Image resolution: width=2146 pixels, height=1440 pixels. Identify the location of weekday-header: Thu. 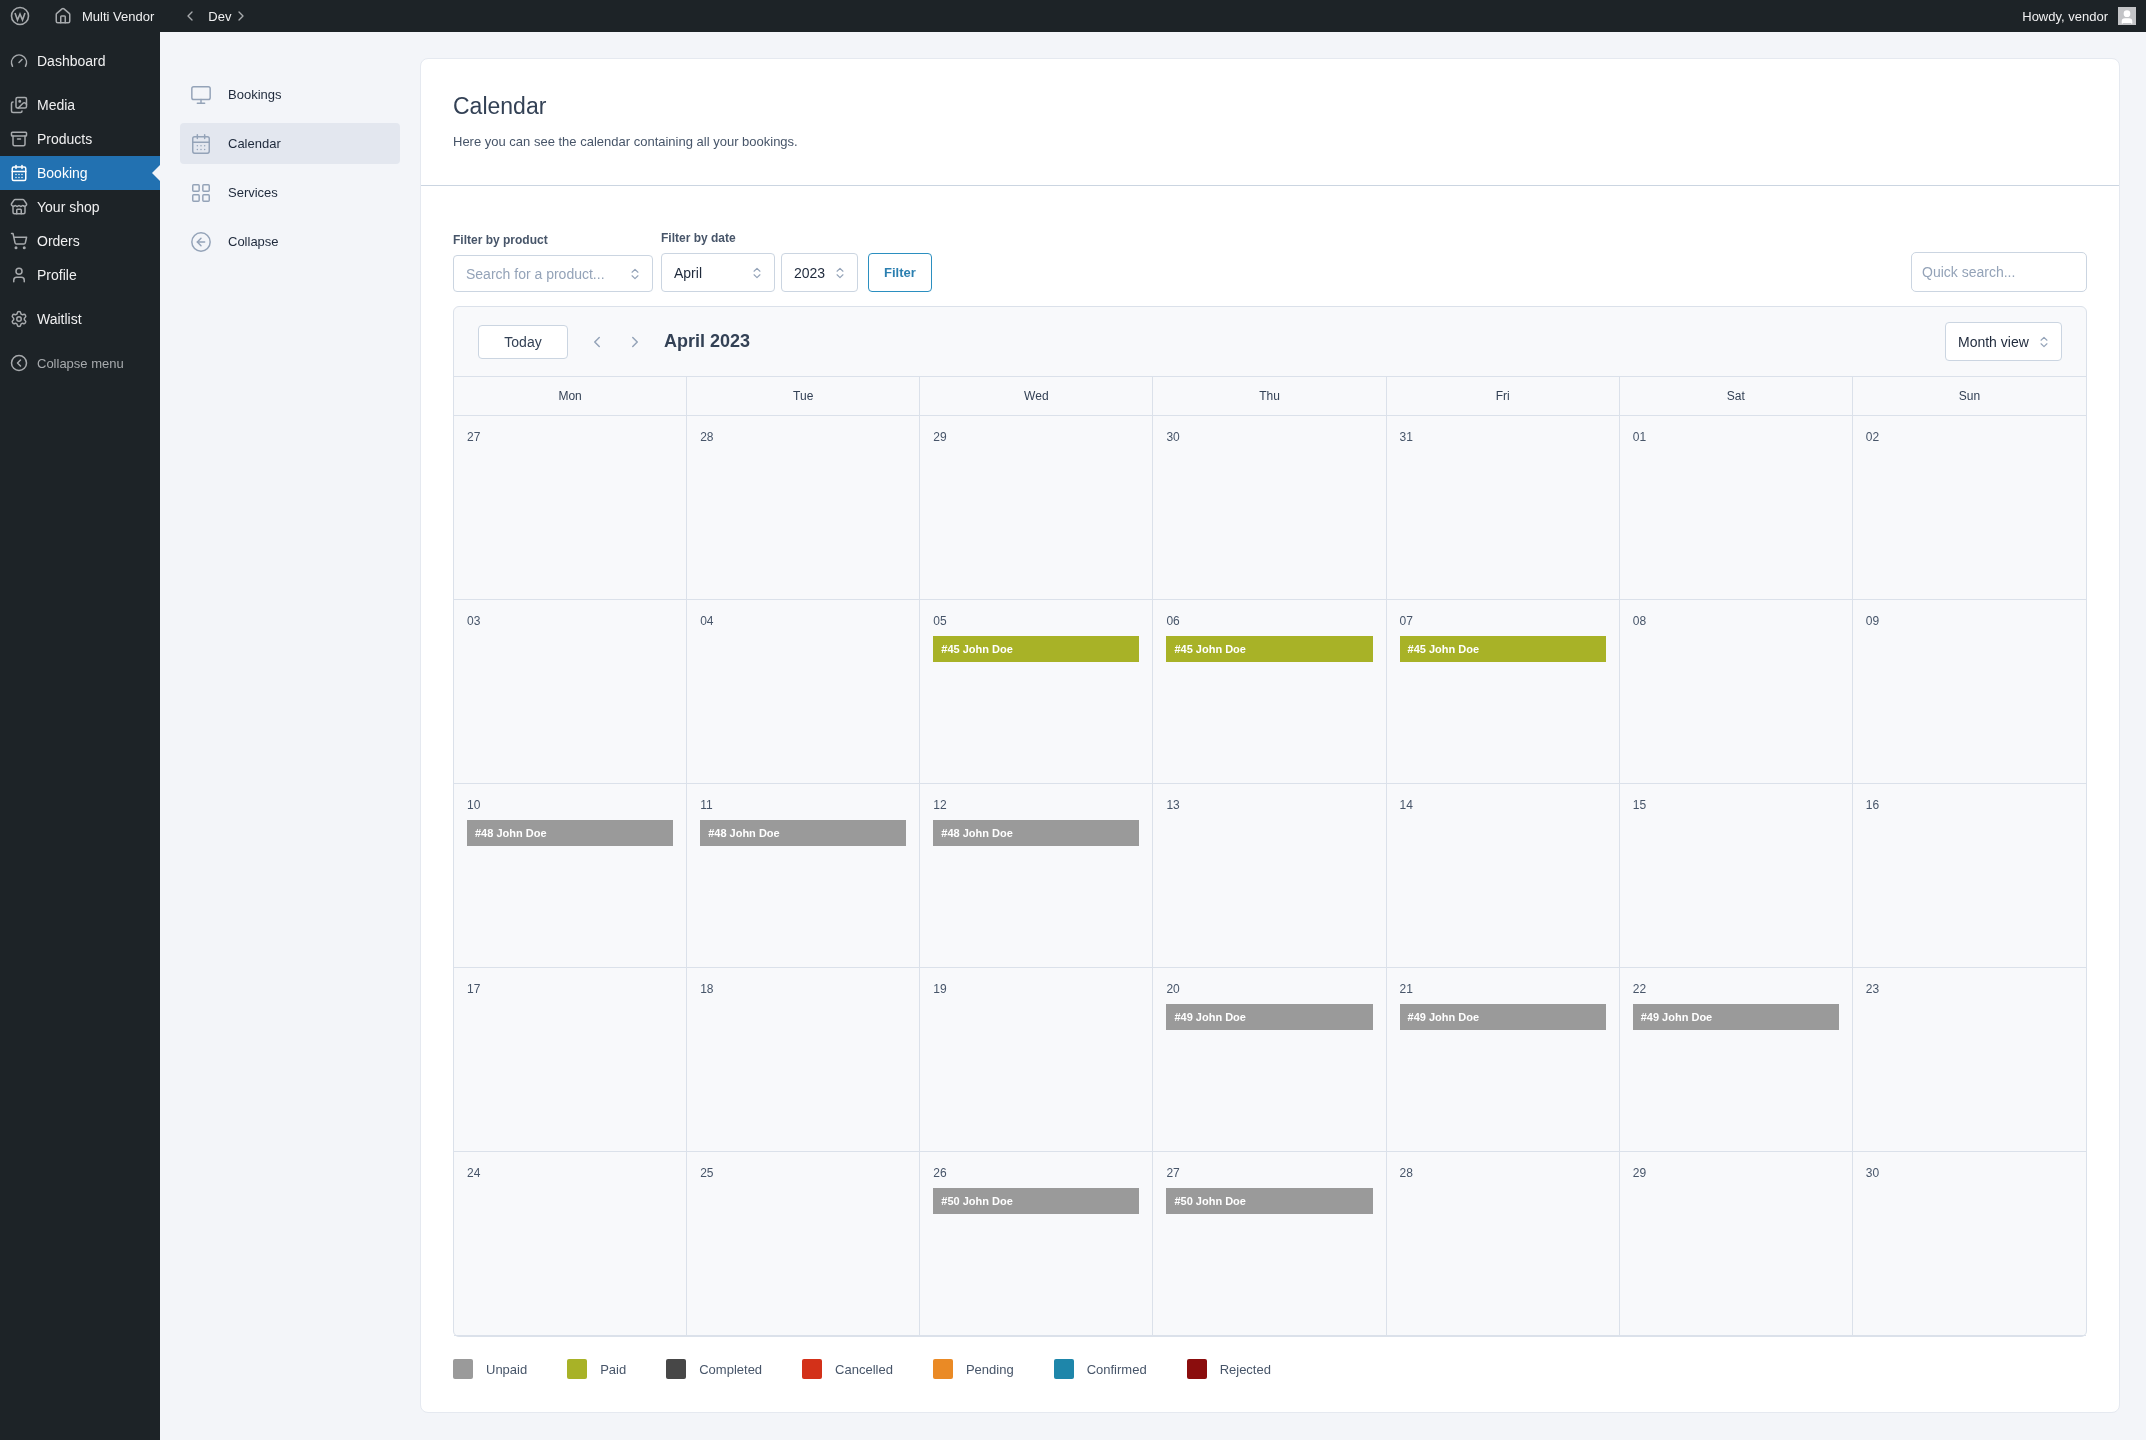
(1270, 396).